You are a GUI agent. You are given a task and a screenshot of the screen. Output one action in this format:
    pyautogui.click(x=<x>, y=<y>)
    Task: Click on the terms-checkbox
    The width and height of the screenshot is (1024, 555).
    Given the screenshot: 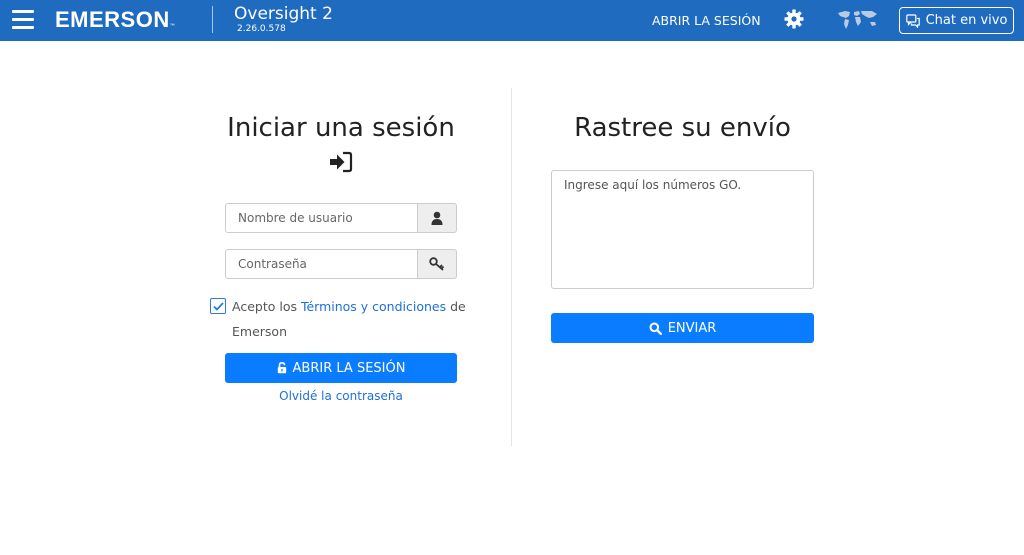 What is the action you would take?
    pyautogui.click(x=218, y=306)
    